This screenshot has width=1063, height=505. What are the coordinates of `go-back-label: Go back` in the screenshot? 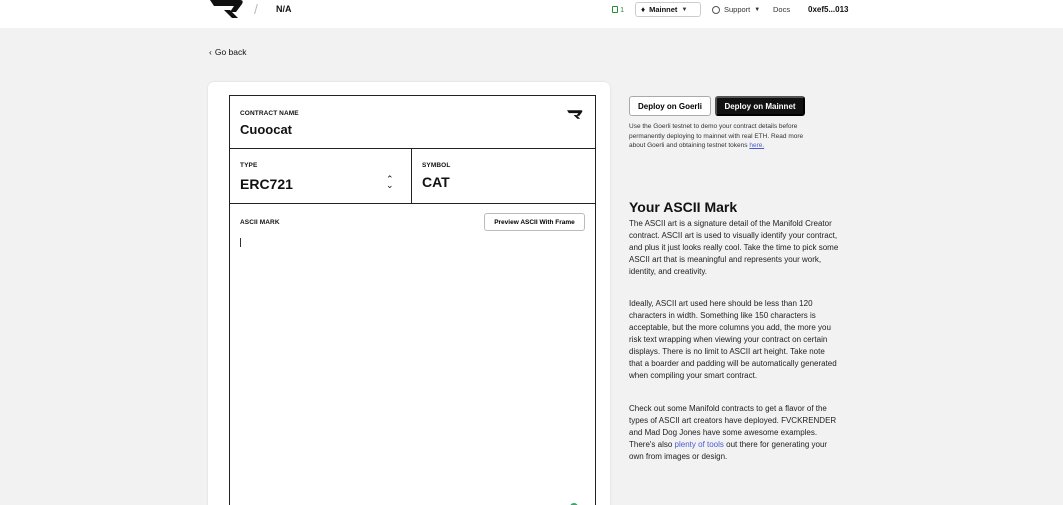 It's located at (230, 52).